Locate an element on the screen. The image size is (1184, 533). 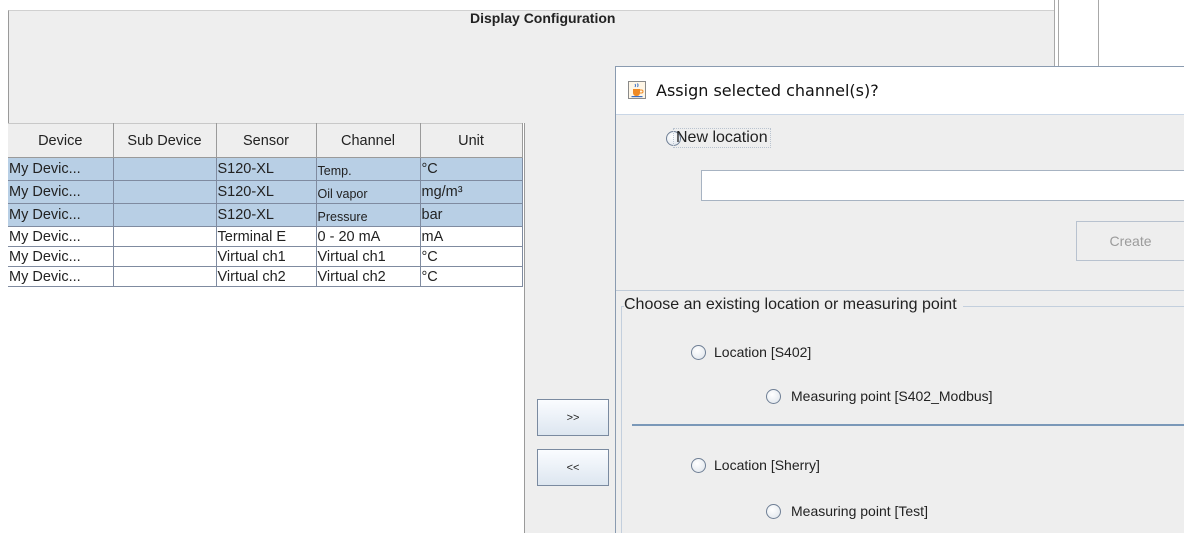
cell-channel: Virtual ch2 is located at coordinates (368, 276).